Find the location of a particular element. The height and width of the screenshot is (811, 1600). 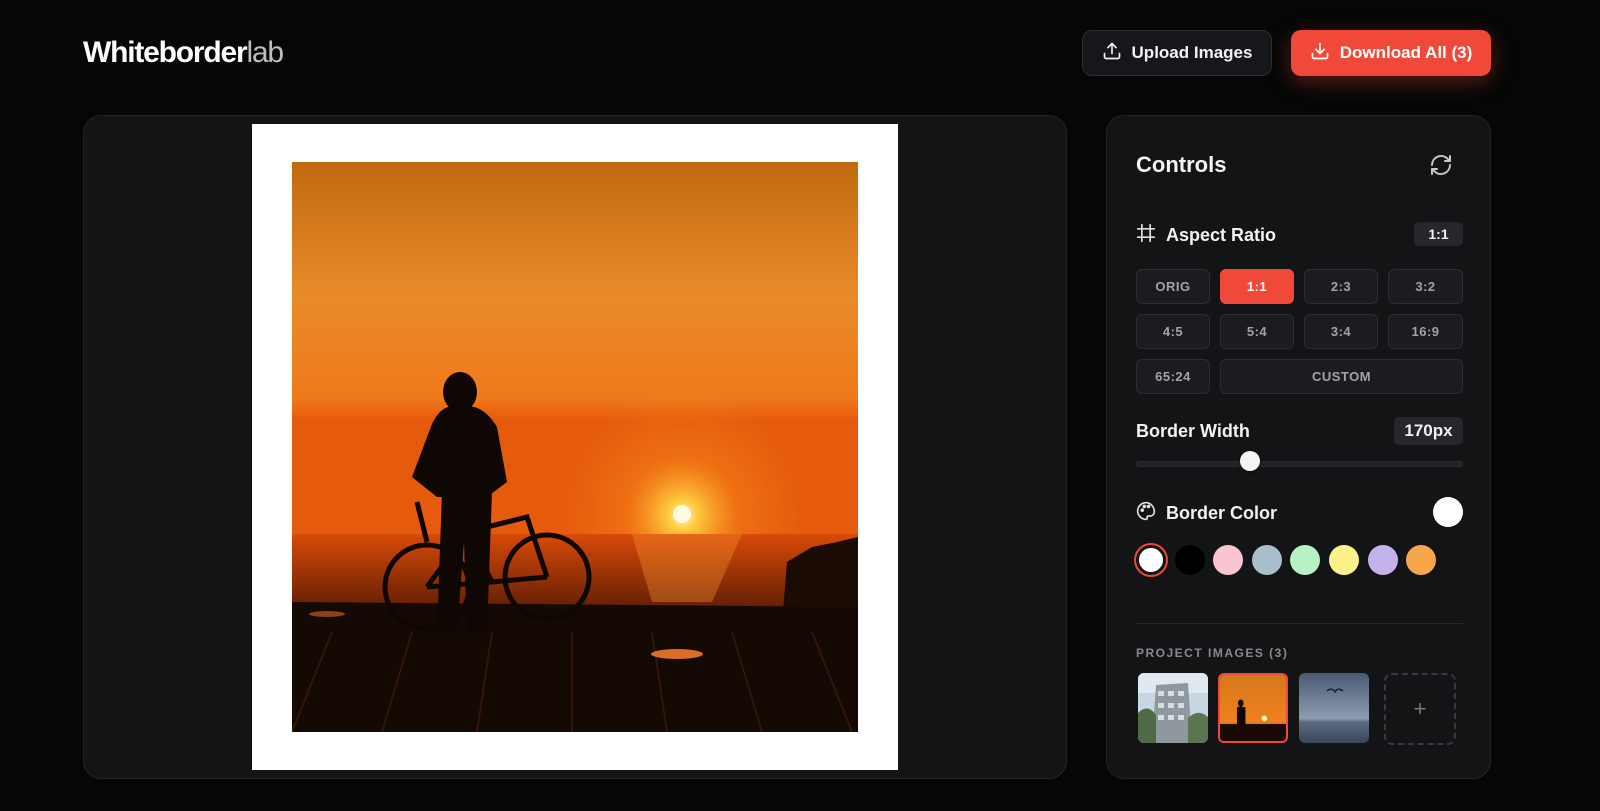

download-icon is located at coordinates (1320, 53).